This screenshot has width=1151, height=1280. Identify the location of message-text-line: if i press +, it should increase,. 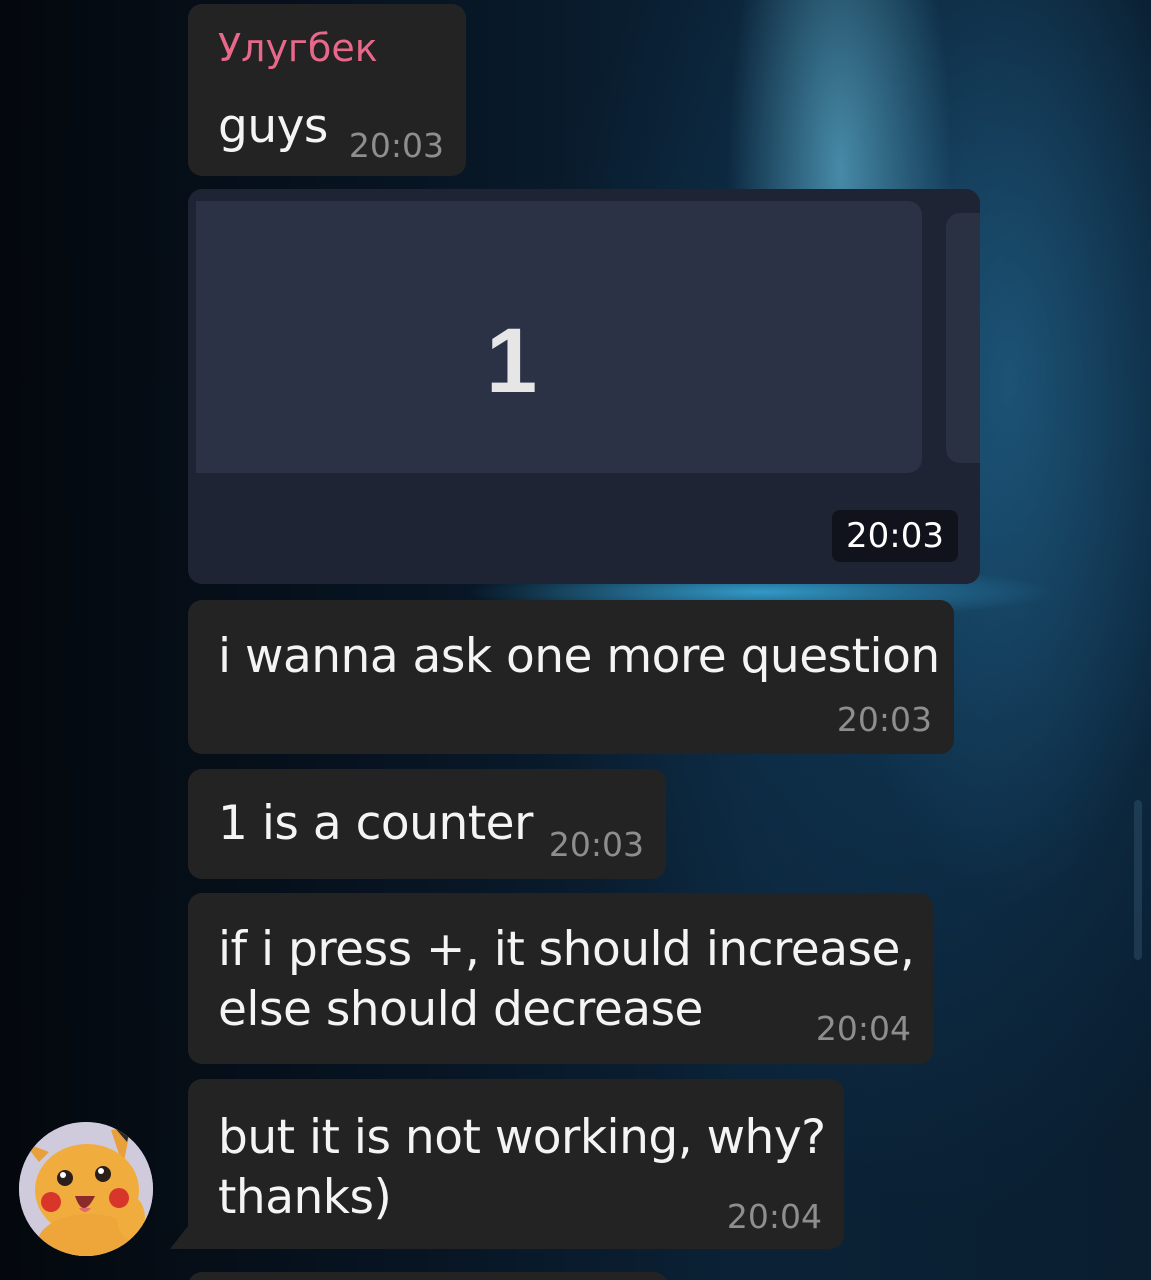
(566, 949).